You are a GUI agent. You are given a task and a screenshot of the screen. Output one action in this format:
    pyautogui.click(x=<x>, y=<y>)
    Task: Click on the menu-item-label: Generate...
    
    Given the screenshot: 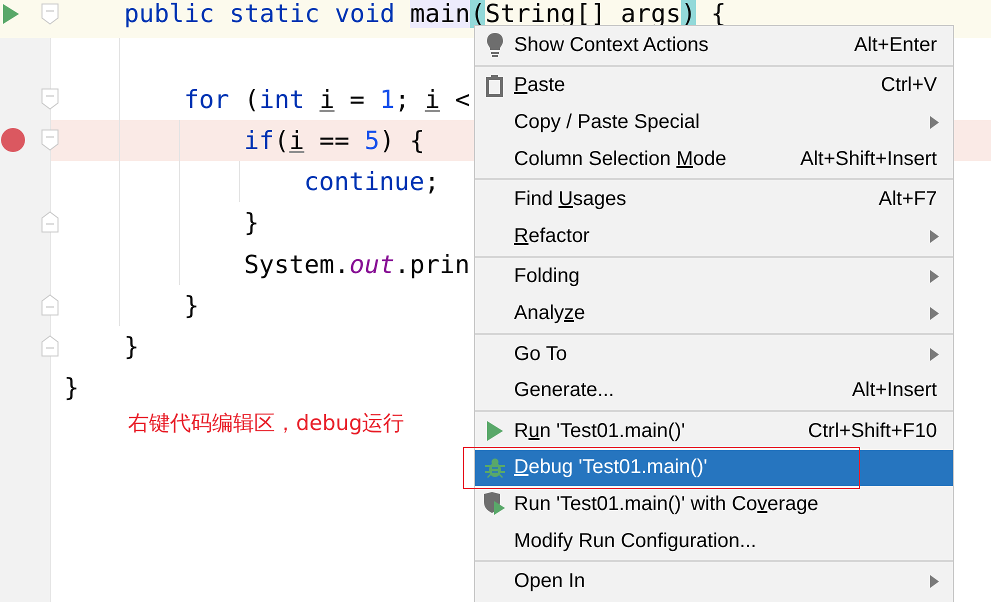 What is the action you would take?
    pyautogui.click(x=564, y=390)
    